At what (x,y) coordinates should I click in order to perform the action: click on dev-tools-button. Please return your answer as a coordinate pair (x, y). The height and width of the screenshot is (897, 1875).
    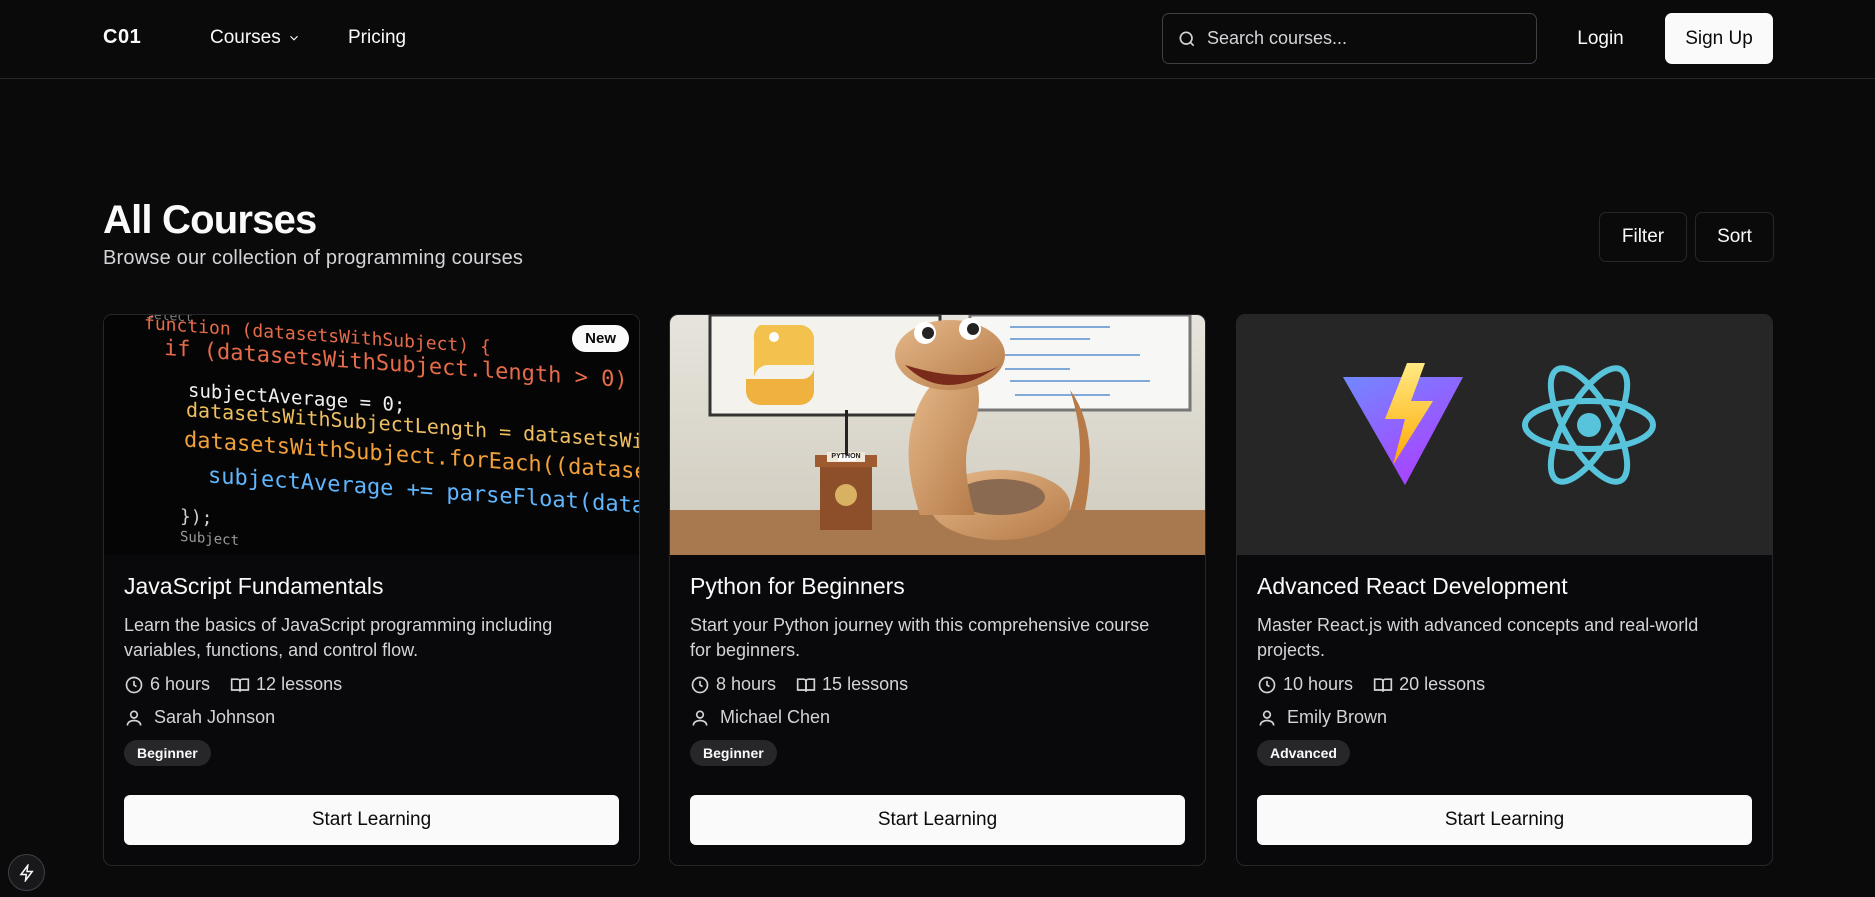
    Looking at the image, I should click on (26, 872).